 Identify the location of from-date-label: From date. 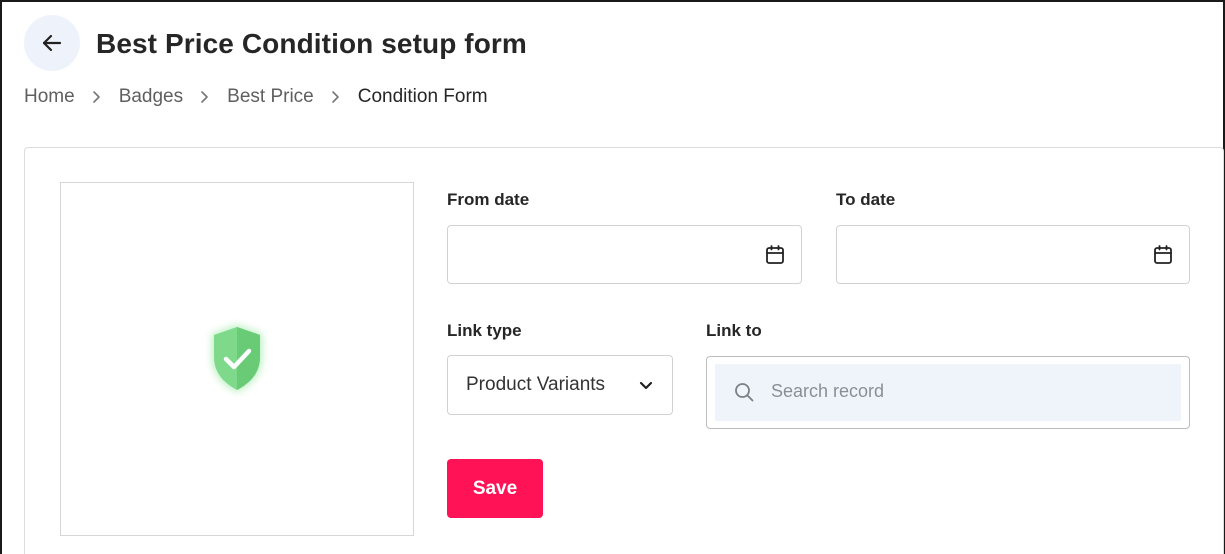
(488, 199).